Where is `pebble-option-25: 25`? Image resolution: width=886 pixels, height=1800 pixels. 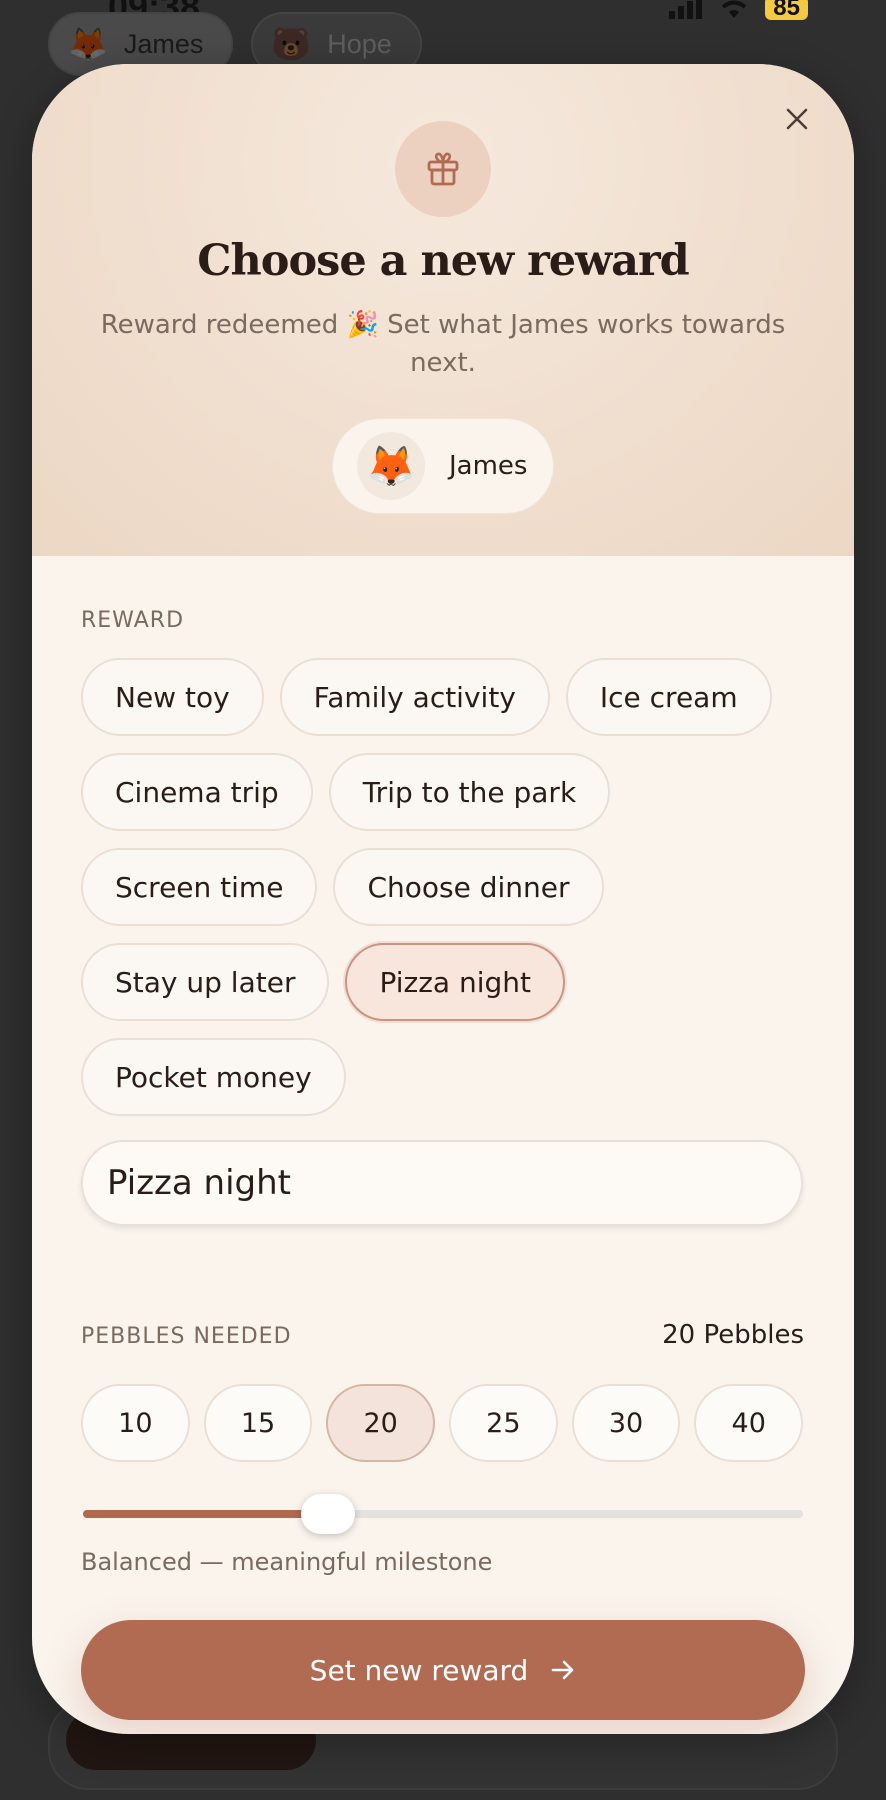 pebble-option-25: 25 is located at coordinates (503, 1423).